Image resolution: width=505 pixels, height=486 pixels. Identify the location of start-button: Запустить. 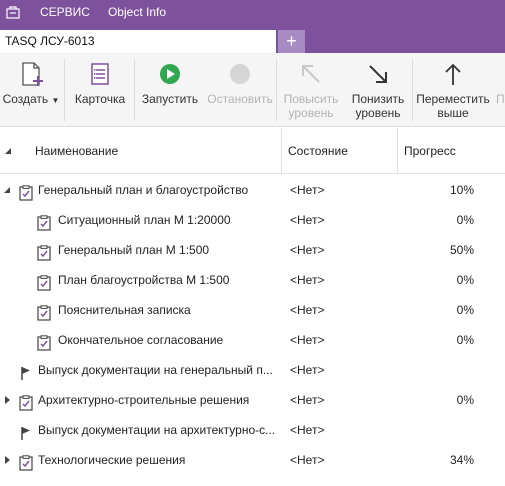
(170, 90).